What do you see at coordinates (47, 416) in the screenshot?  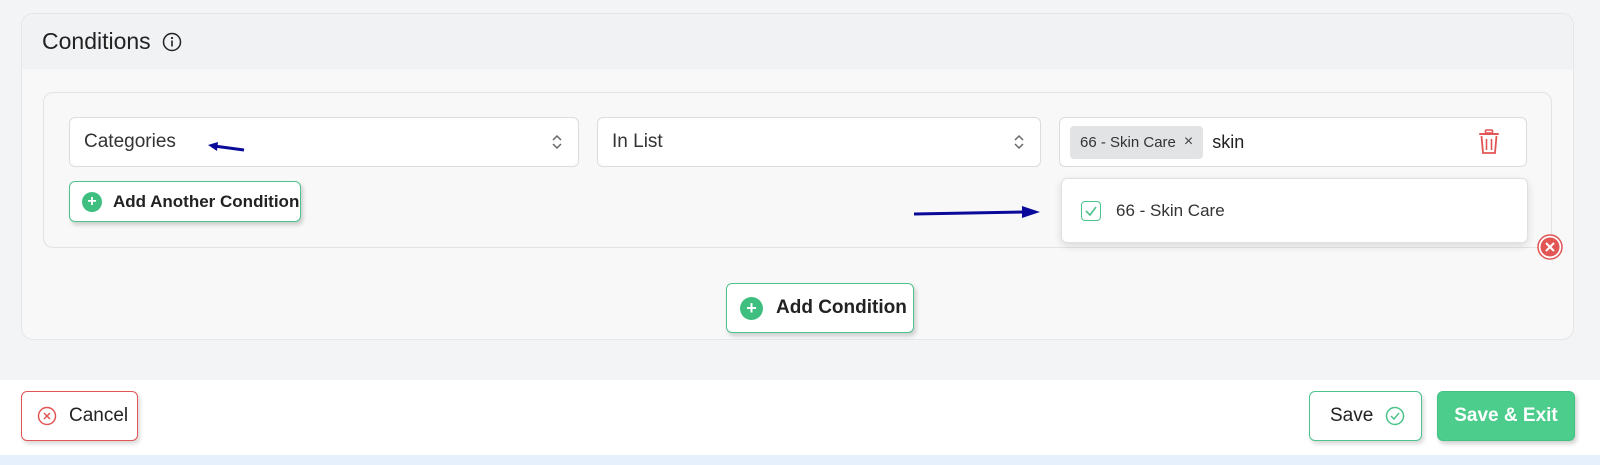 I see `cancel-circle-icon` at bounding box center [47, 416].